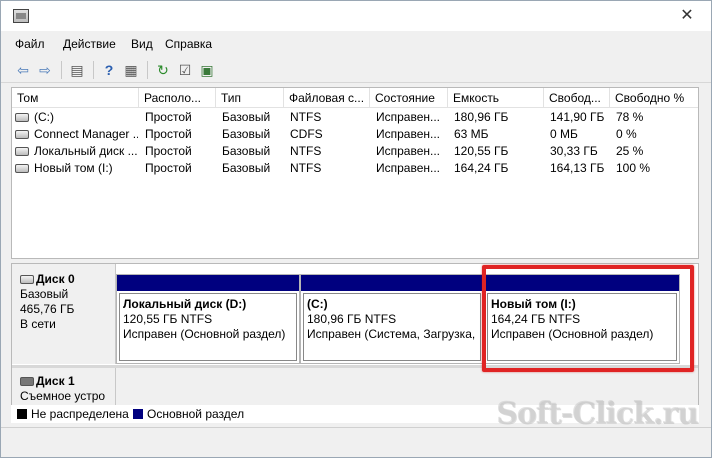  I want to click on rescan-icon: ▣, so click(207, 70).